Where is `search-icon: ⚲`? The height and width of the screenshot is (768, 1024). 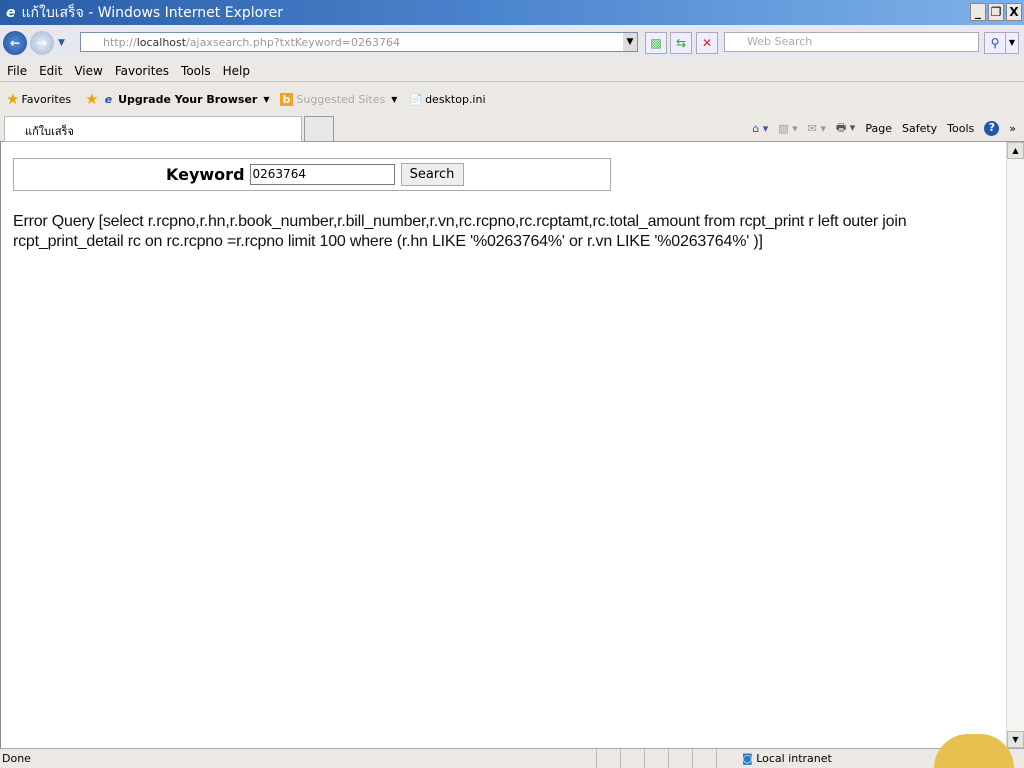
search-icon: ⚲ is located at coordinates (995, 43).